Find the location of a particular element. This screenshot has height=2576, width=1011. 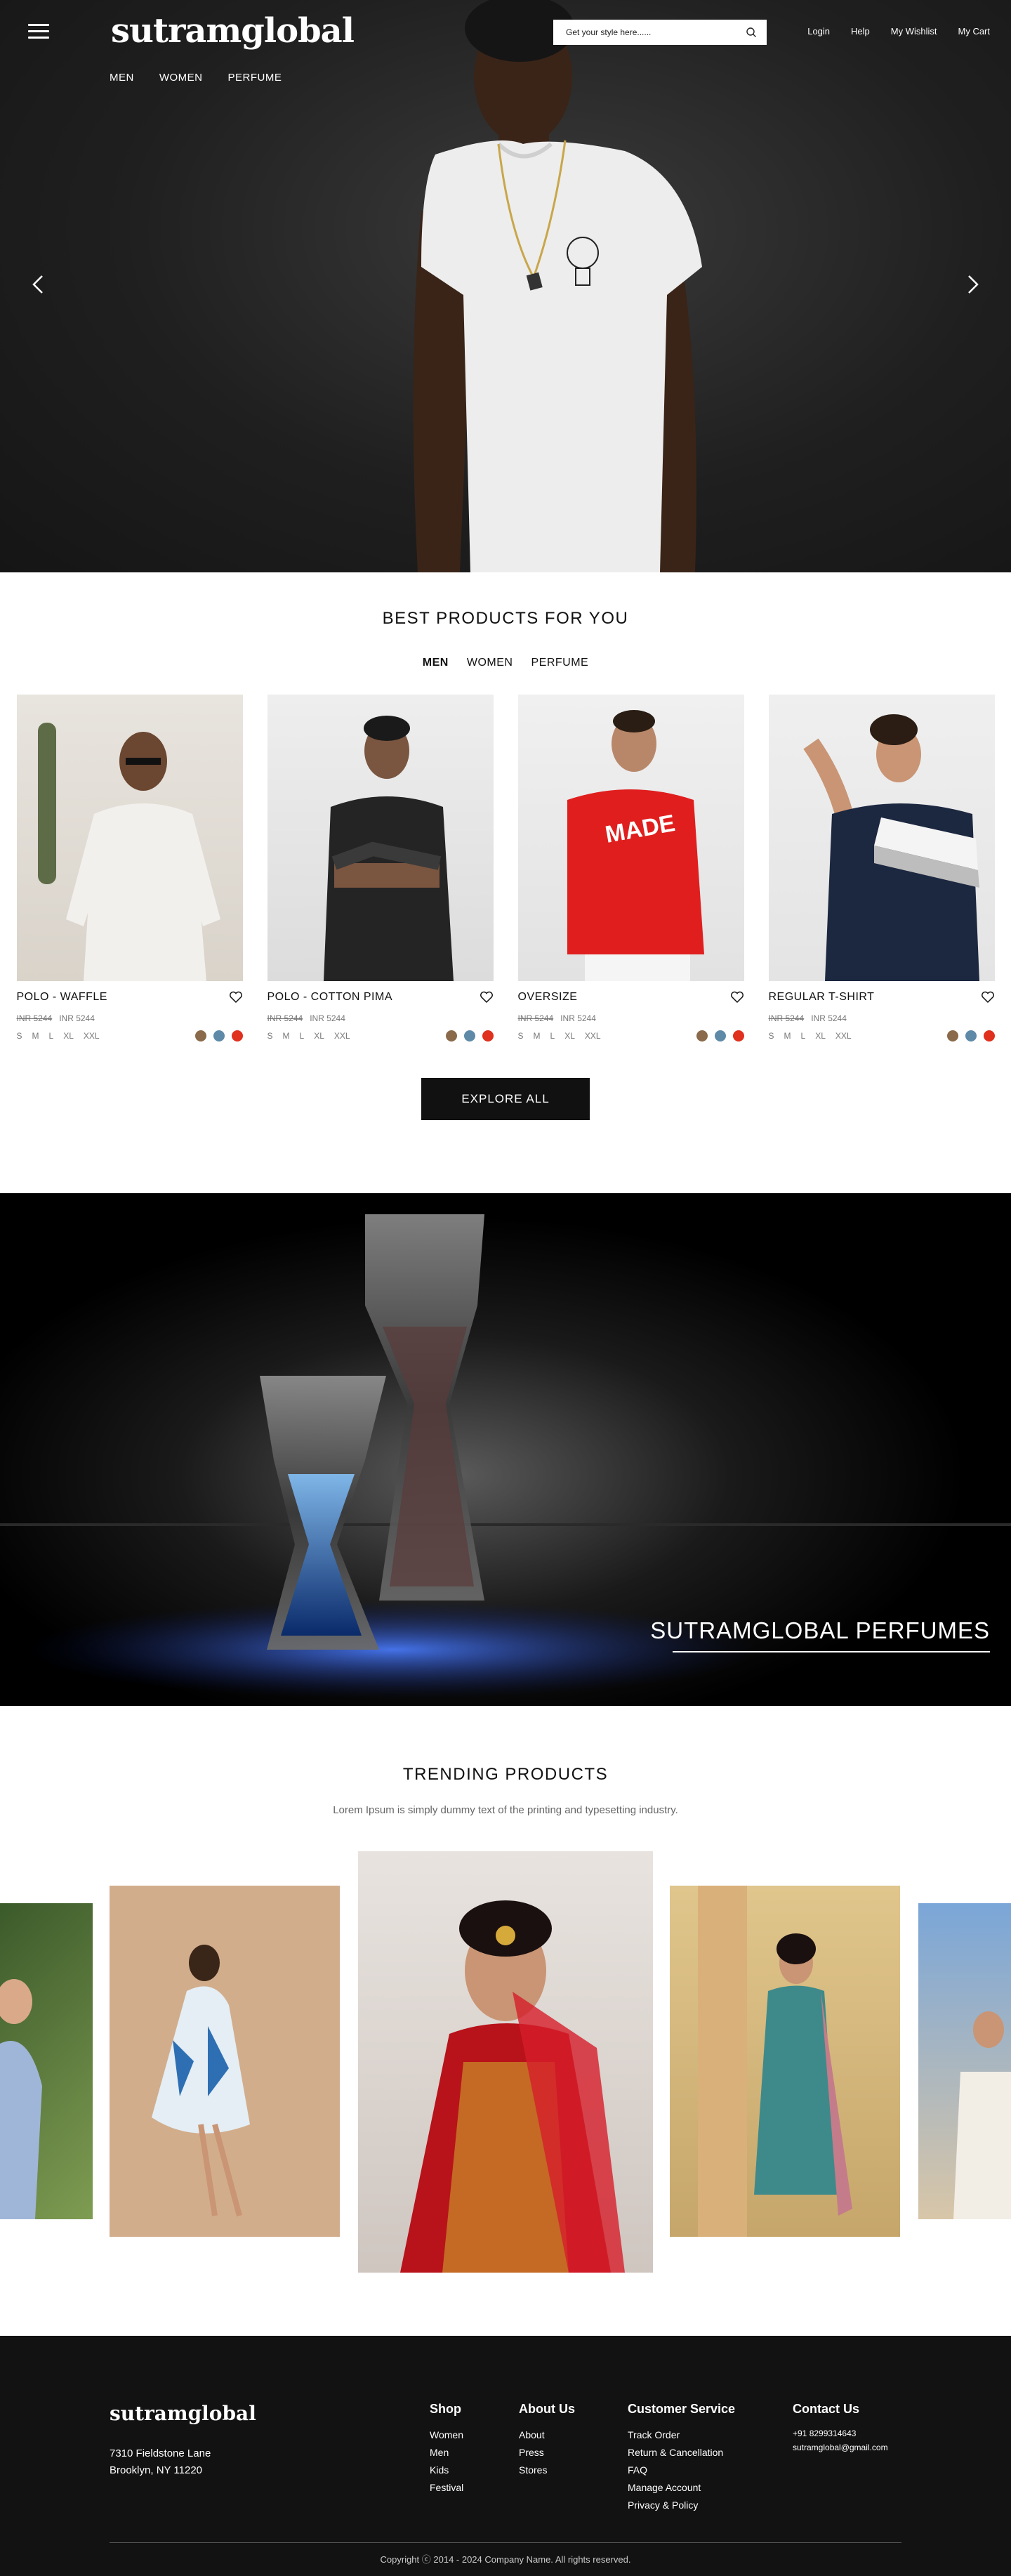

tab-men: MEN is located at coordinates (436, 663).